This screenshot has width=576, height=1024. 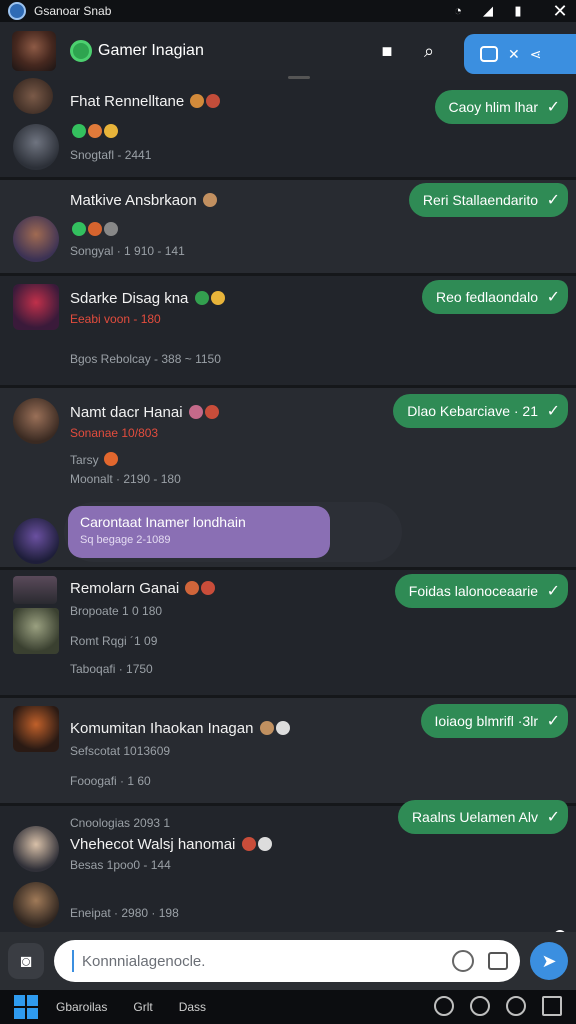 I want to click on highlight-time: Sq begage 2-1089, so click(x=125, y=540).